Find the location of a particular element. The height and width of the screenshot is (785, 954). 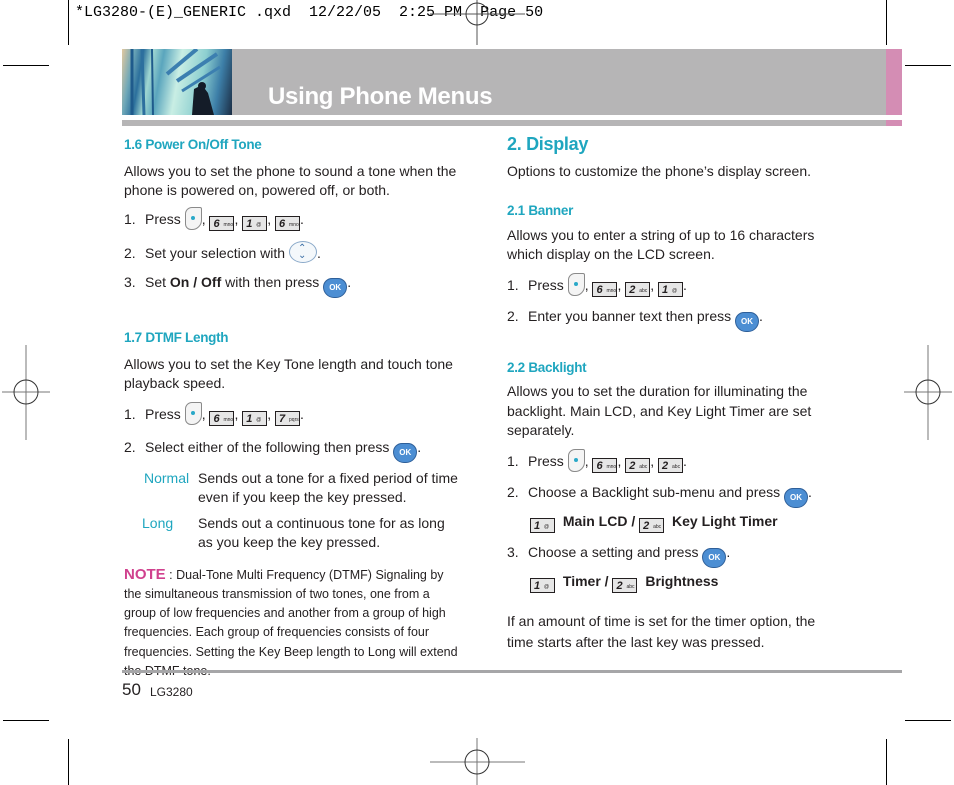

section-heading-display: 2. Display is located at coordinates (548, 144).